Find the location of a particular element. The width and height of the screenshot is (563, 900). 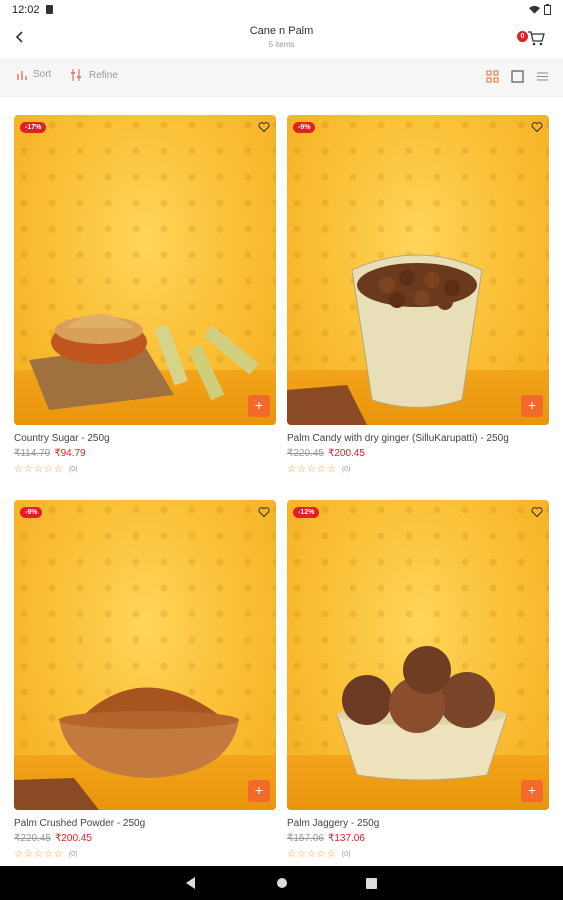

product-prices: ₹157.06 ₹137.06 is located at coordinates (418, 838).